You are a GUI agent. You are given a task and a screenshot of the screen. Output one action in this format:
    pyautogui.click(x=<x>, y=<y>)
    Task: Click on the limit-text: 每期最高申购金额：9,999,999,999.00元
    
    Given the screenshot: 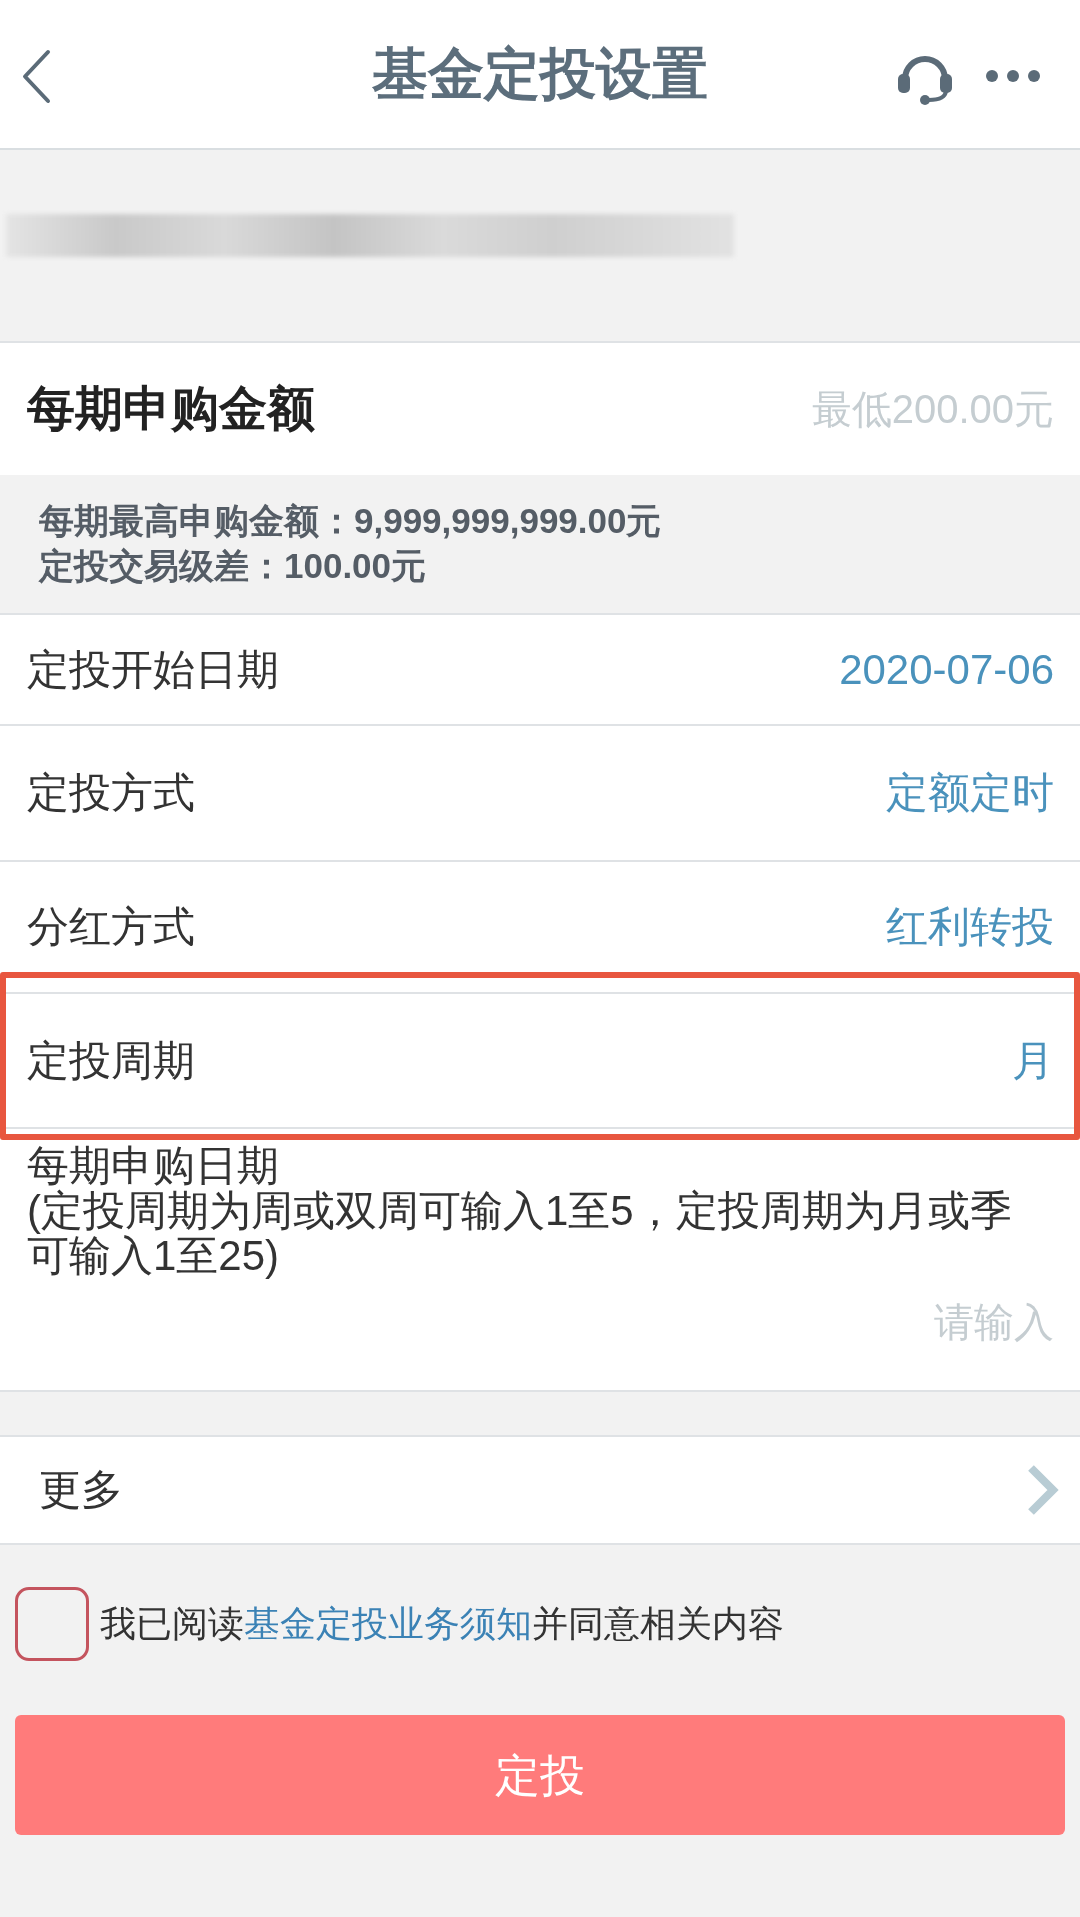 What is the action you would take?
    pyautogui.click(x=350, y=521)
    